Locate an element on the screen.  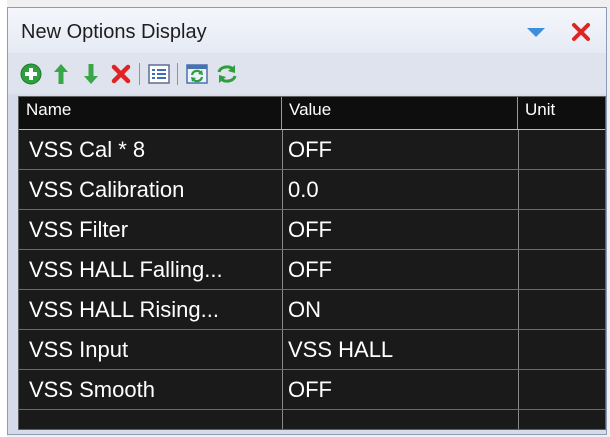
option-name: VSS Filter is located at coordinates (79, 229).